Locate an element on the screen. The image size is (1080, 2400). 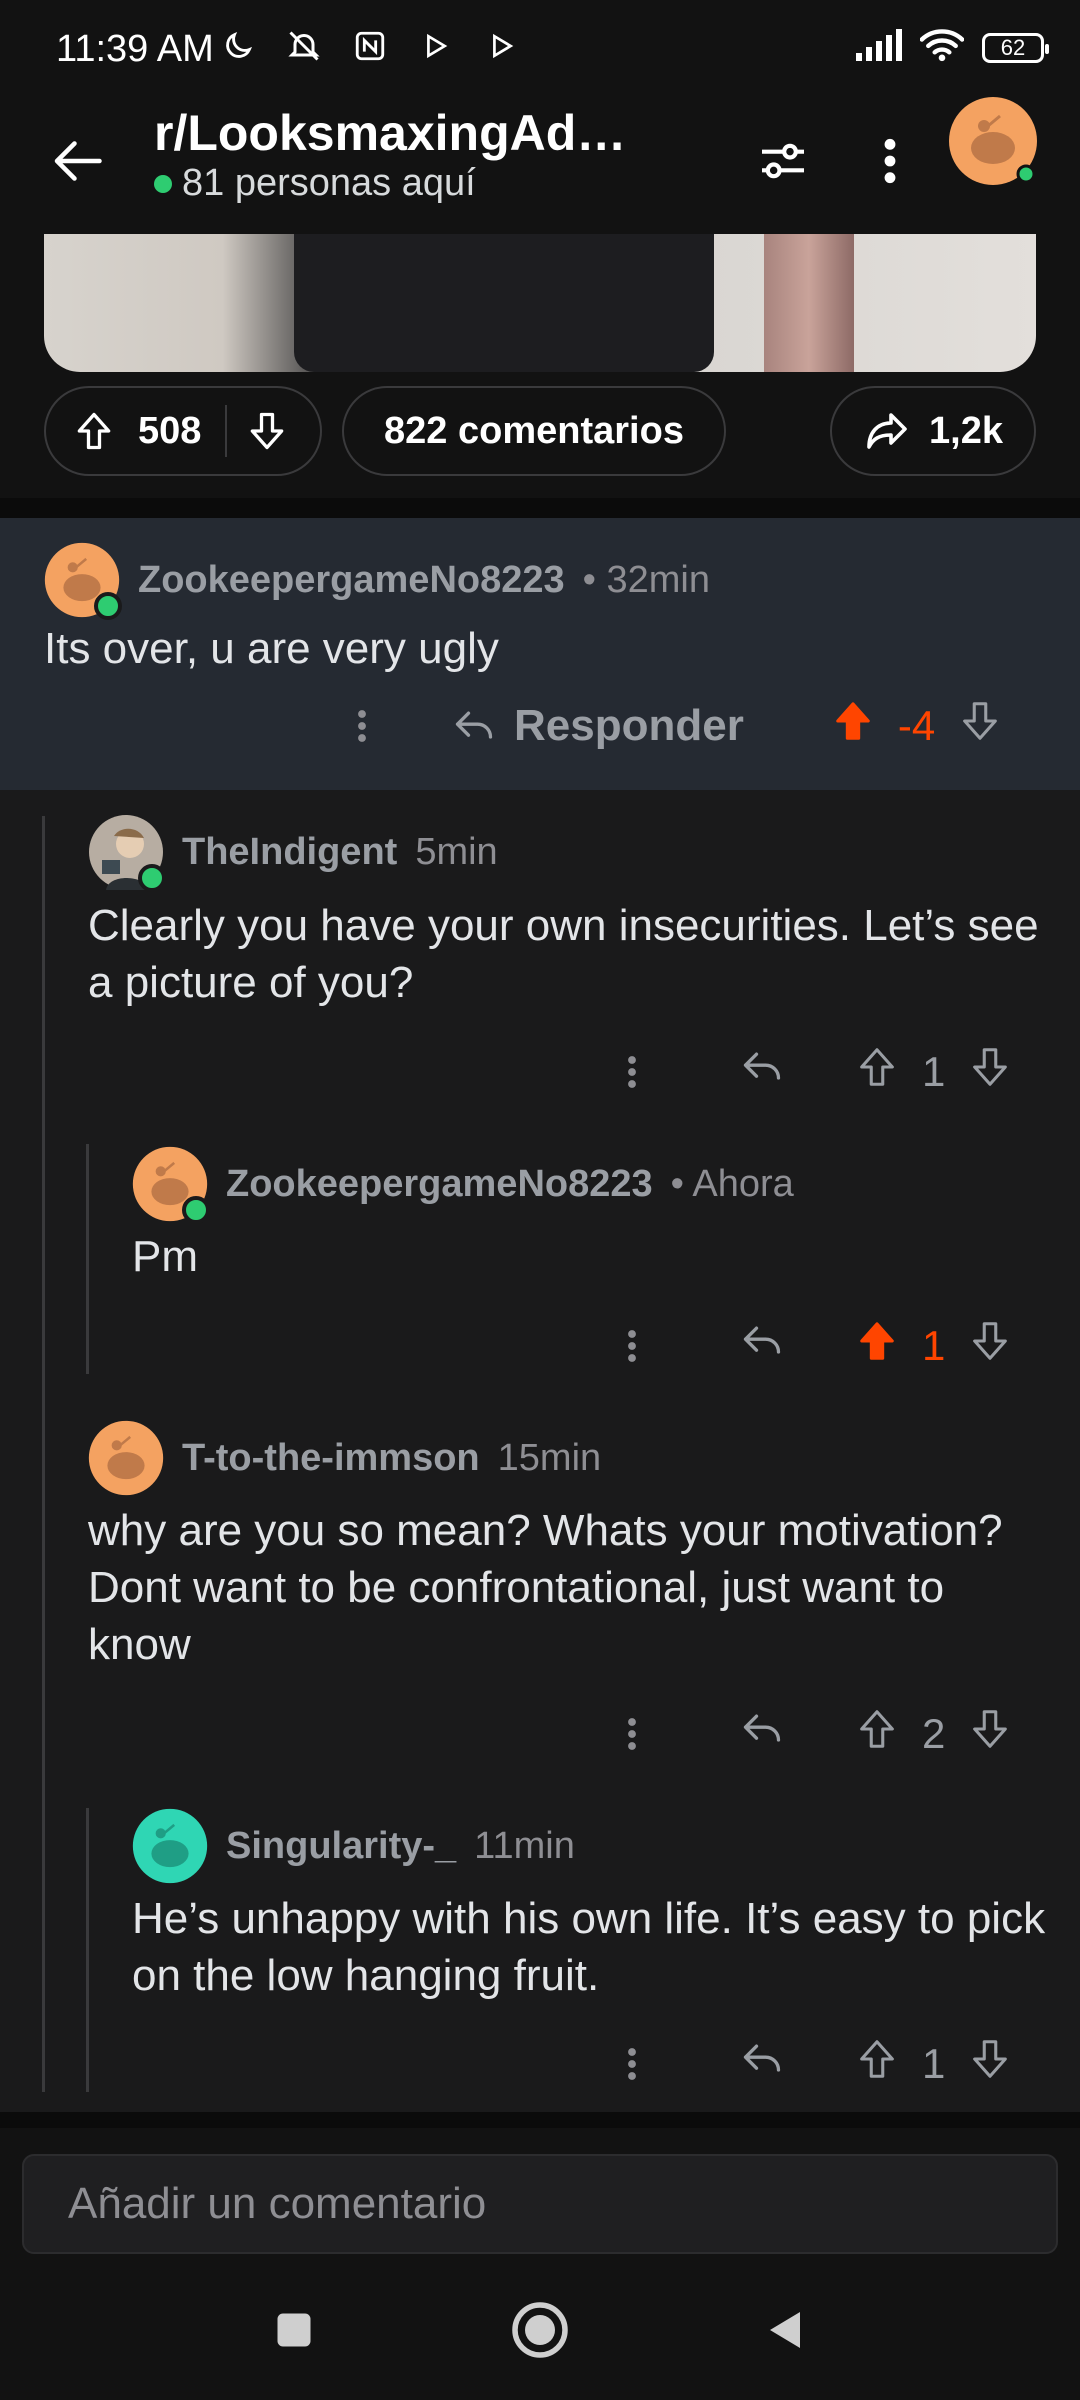
play-store-icon is located at coordinates (436, 46).